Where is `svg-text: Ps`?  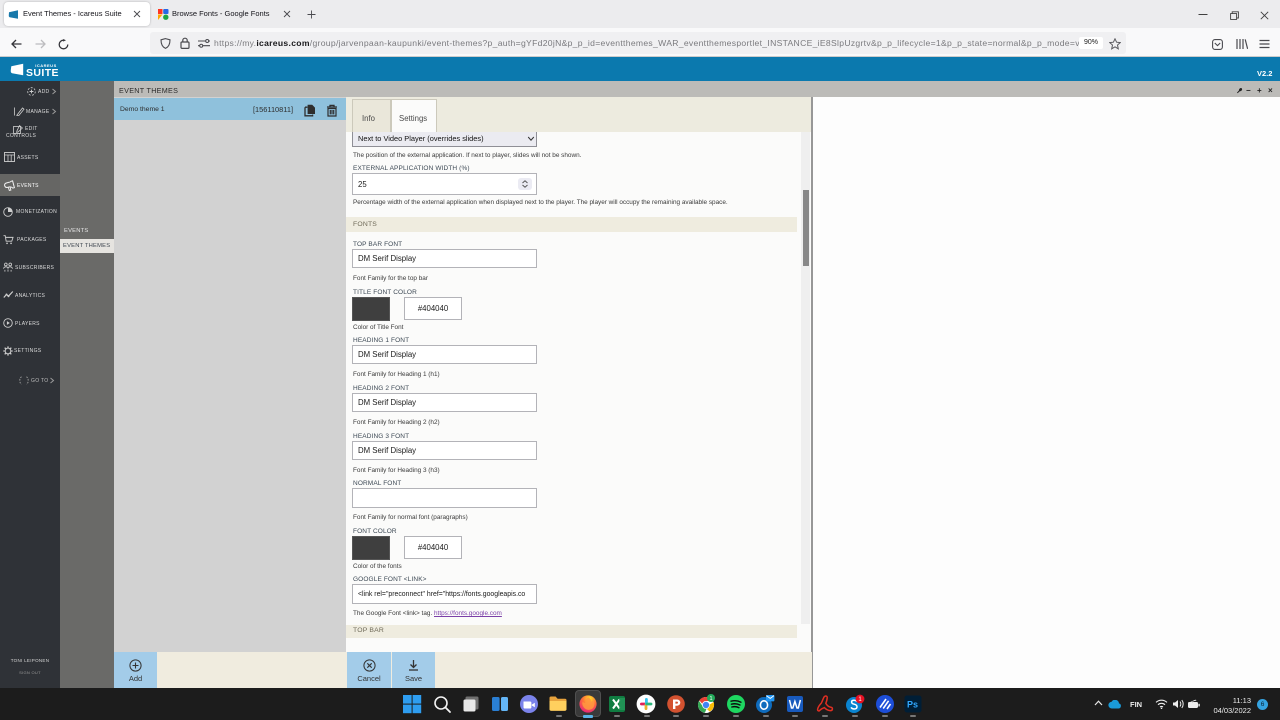 svg-text: Ps is located at coordinates (912, 705).